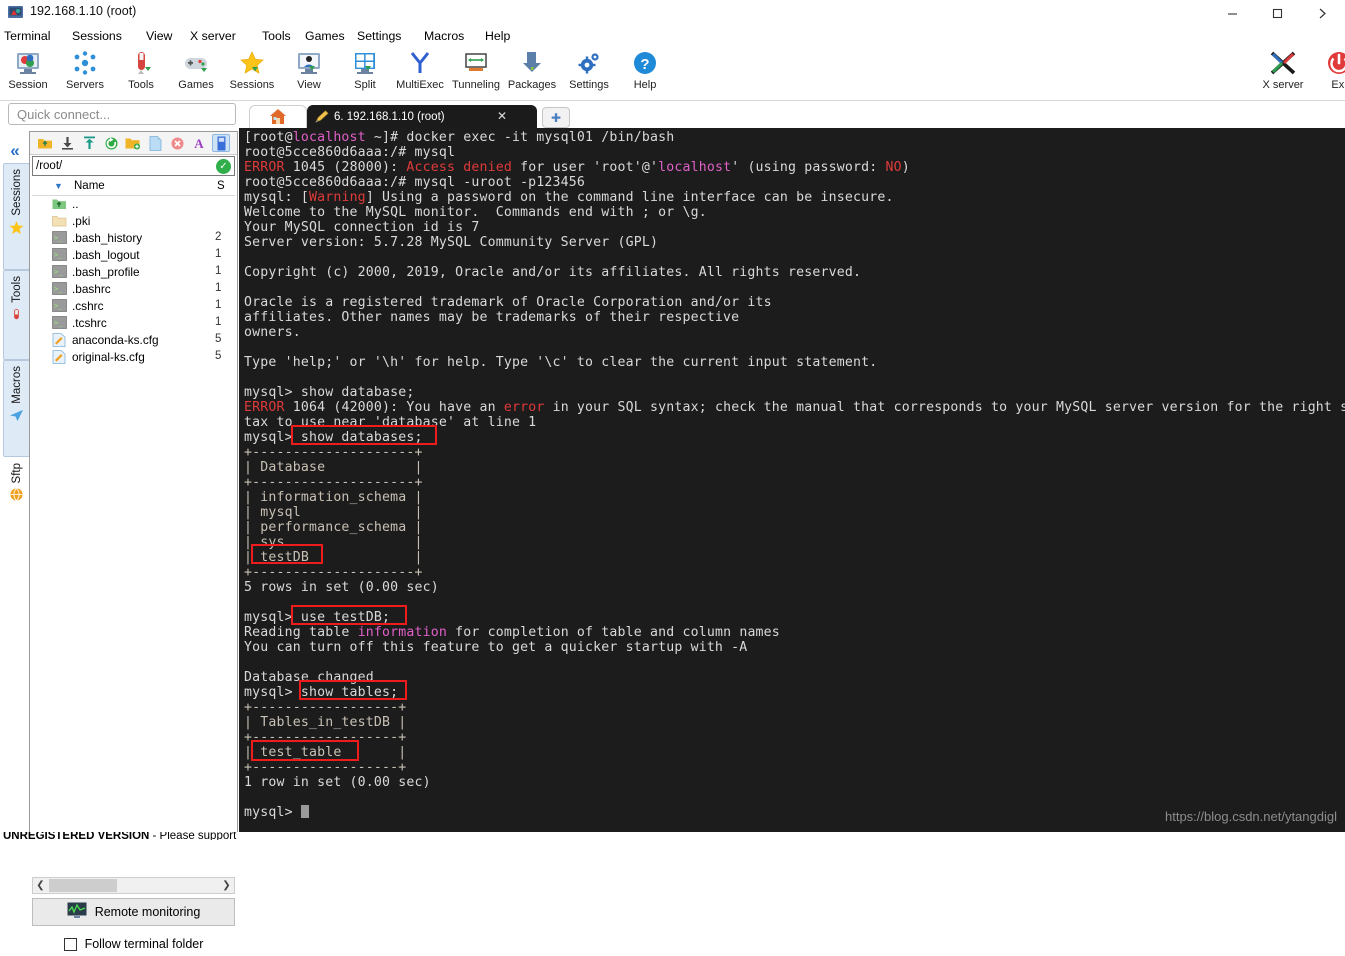 The image size is (1345, 956). I want to click on sftp-horizontal-scrollbar: ❮ ❯, so click(133, 885).